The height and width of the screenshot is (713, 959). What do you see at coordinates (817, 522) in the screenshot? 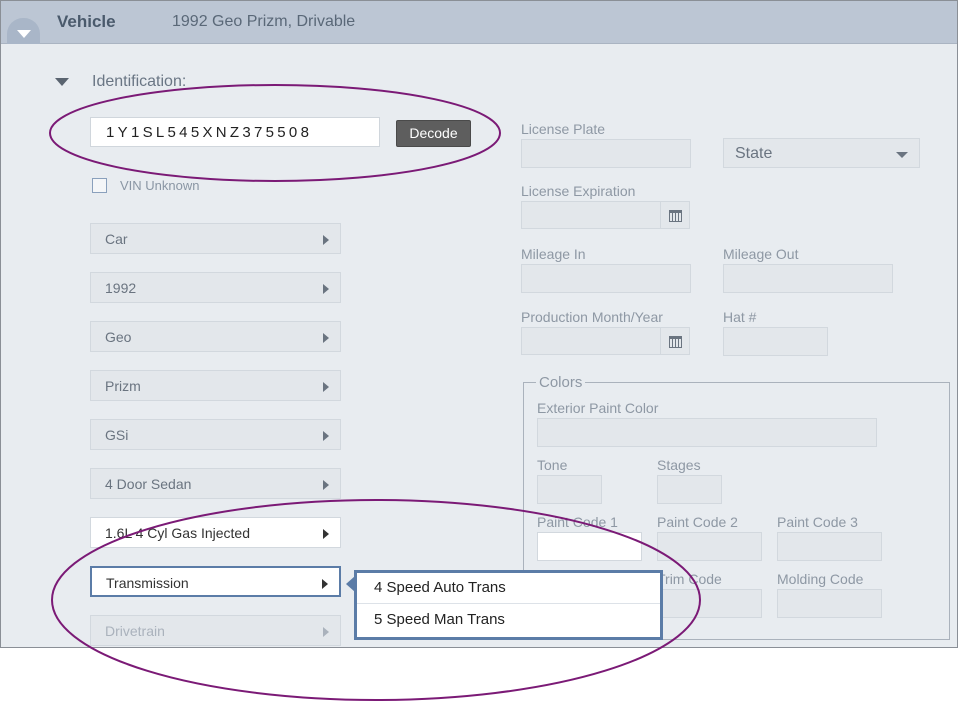
I see `paint-code-3-label: Paint Code 3` at bounding box center [817, 522].